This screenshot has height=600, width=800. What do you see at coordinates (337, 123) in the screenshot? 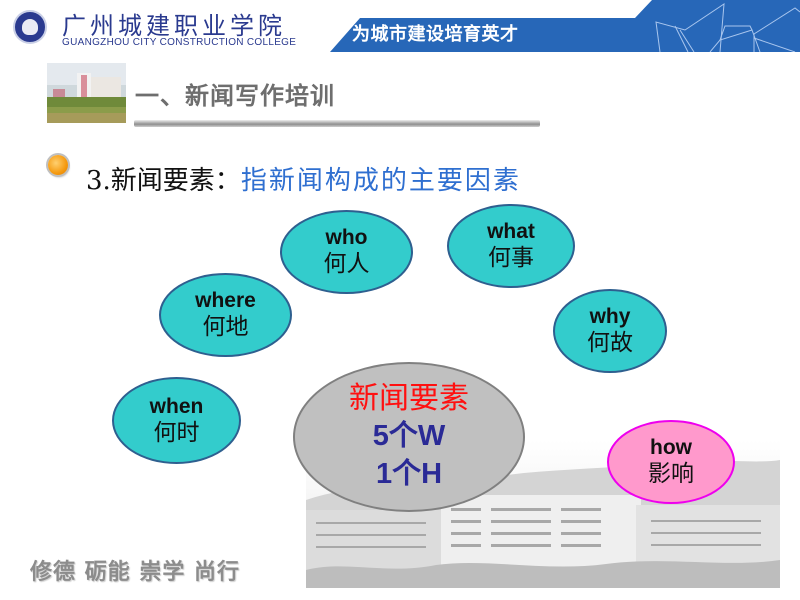
I see `title-underline` at bounding box center [337, 123].